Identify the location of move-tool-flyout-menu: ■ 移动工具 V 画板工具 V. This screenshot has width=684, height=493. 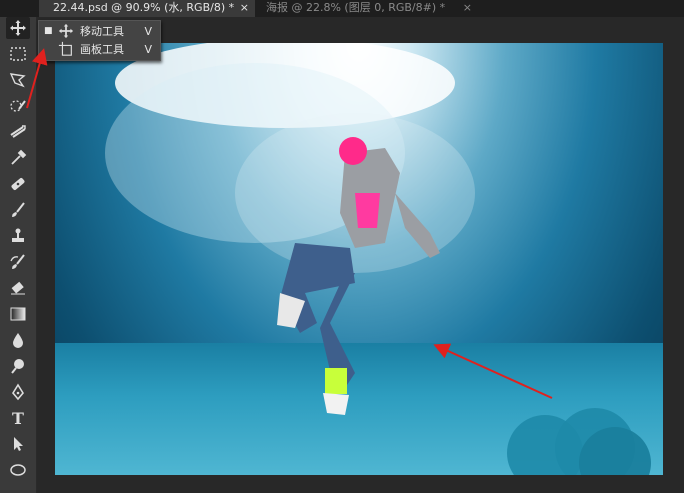
(99, 40).